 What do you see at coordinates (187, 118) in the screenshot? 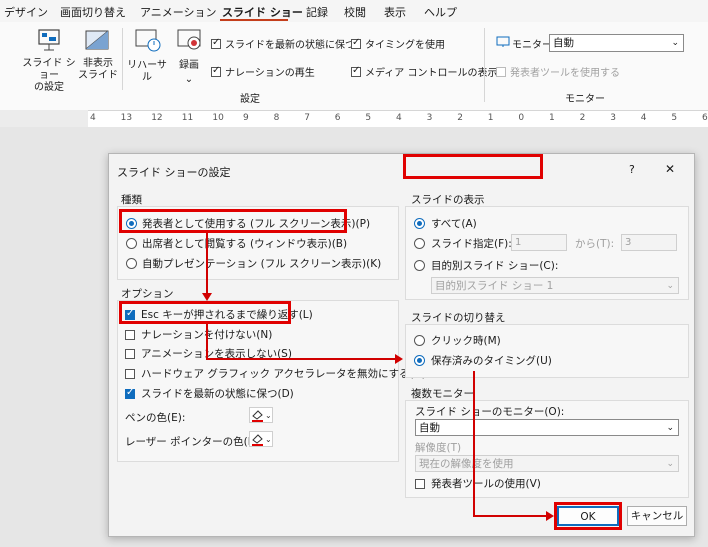
I see `ruler-tick-label: 11` at bounding box center [187, 118].